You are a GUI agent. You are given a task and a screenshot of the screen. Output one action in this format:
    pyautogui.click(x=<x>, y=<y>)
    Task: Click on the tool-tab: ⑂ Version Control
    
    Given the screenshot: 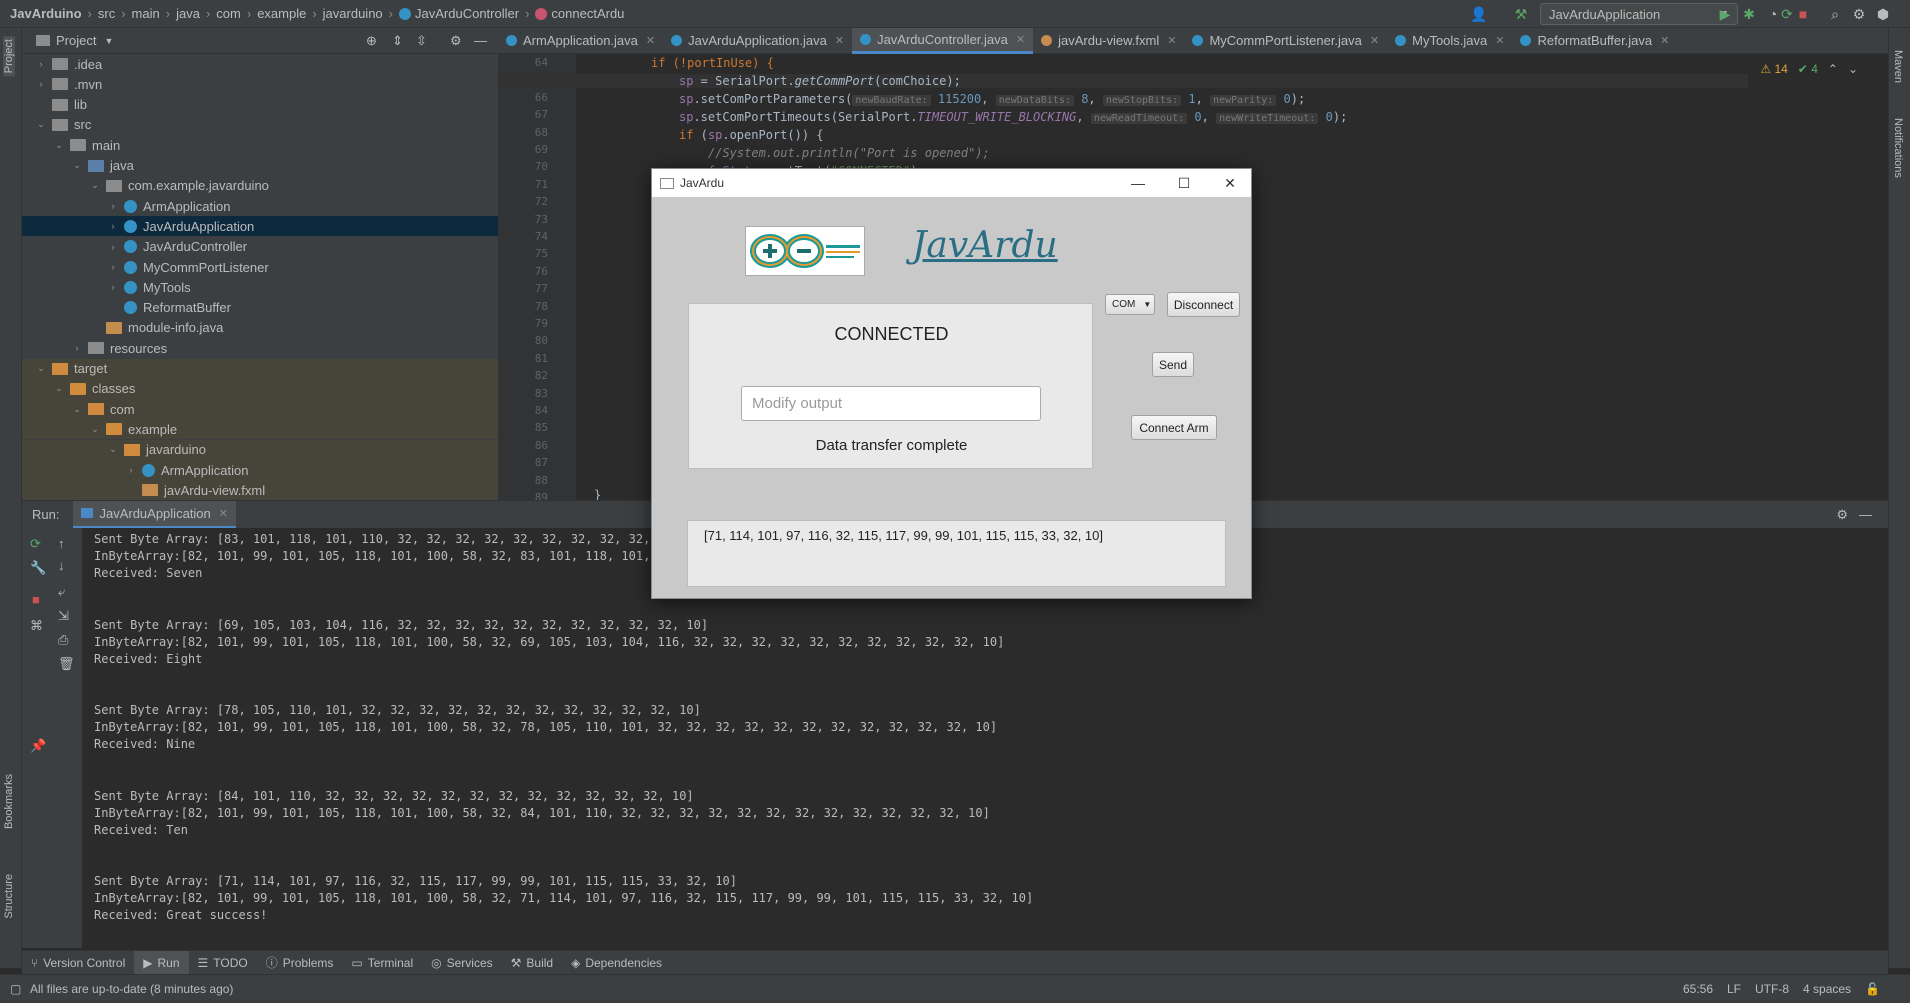 What is the action you would take?
    pyautogui.click(x=78, y=963)
    